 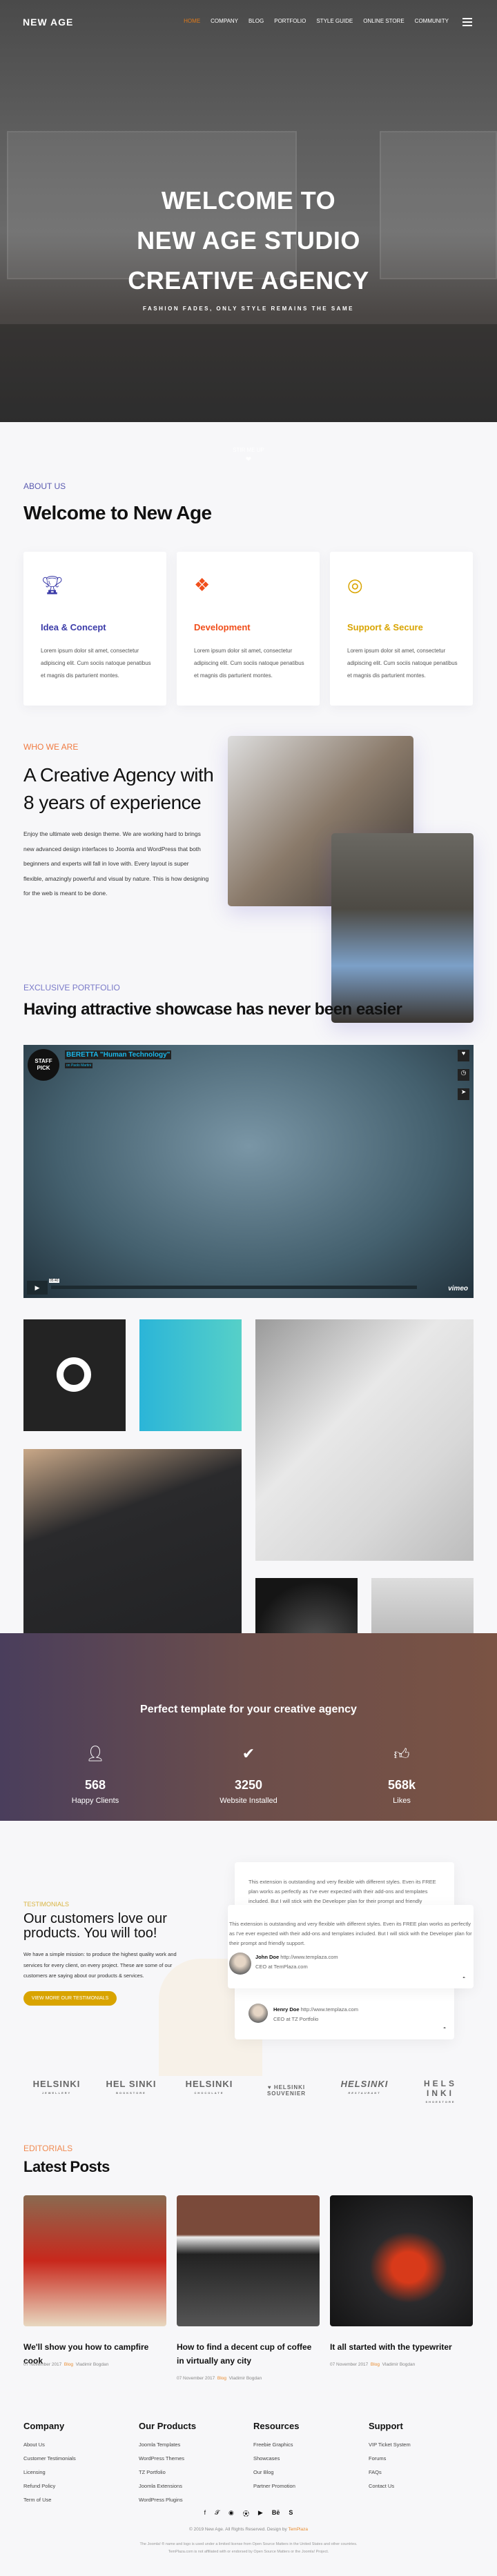 I want to click on footer-link: VIP Ticket System, so click(x=390, y=2445).